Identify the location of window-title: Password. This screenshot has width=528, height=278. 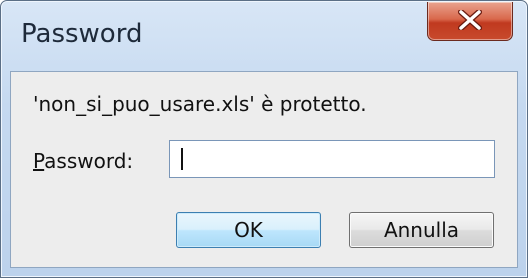
(82, 34).